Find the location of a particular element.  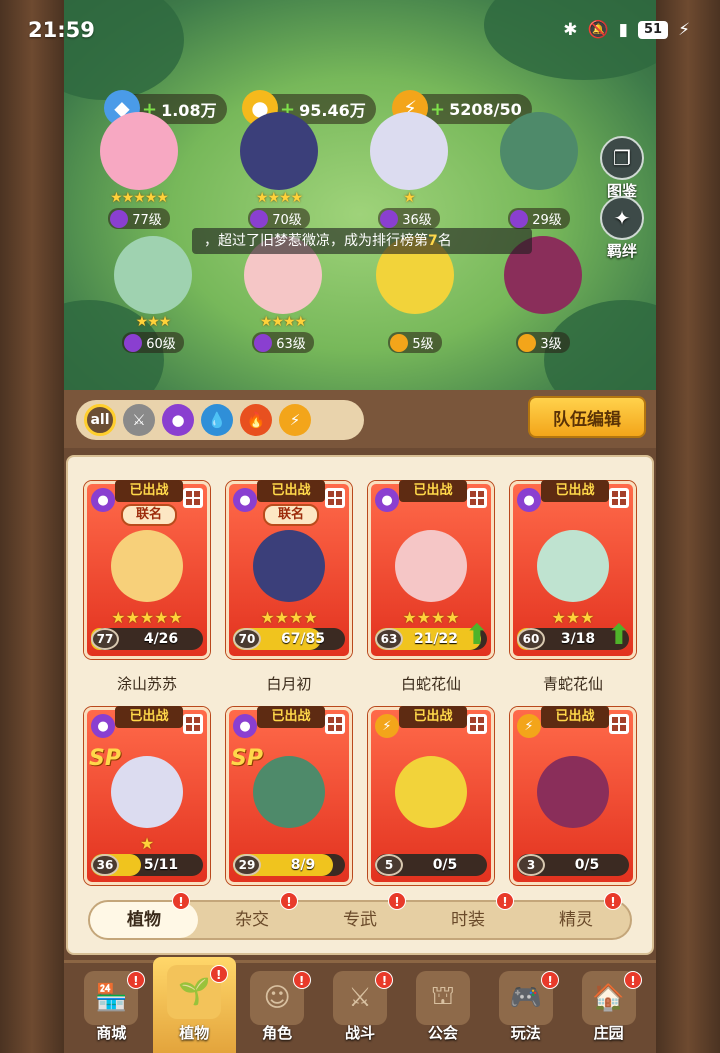

card-level: 77 is located at coordinates (105, 639).